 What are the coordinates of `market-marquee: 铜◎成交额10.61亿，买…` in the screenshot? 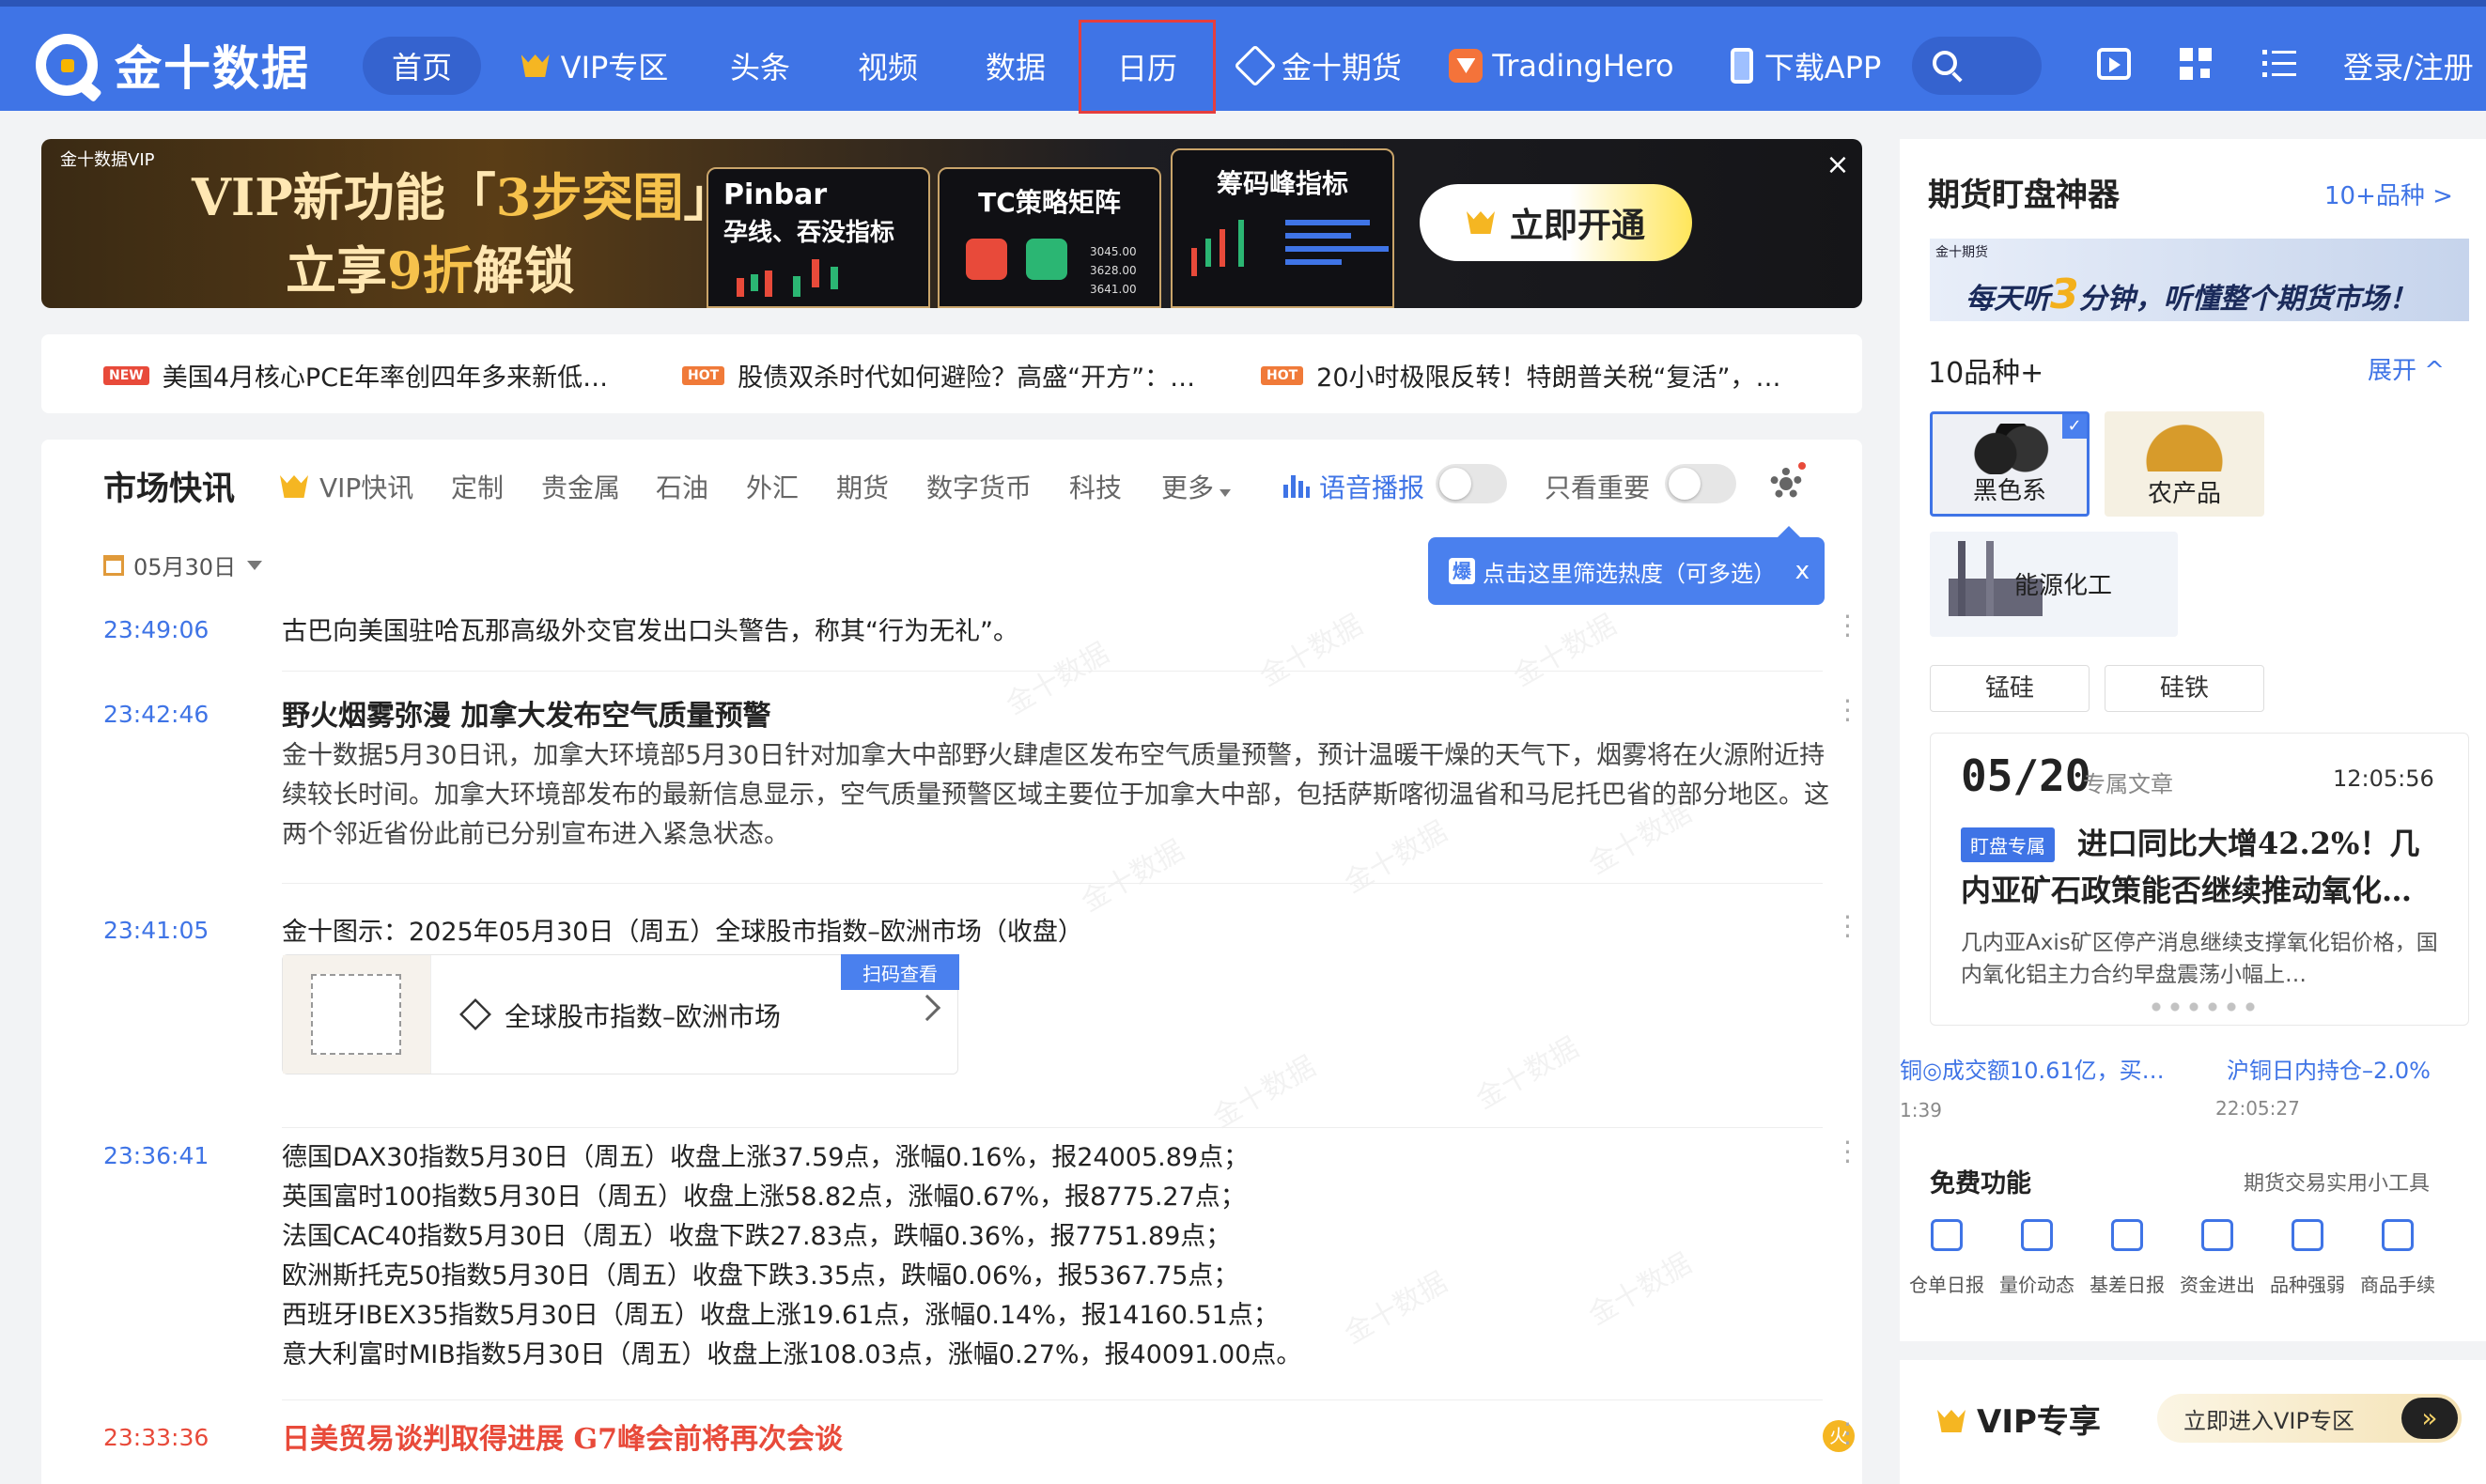 It's located at (2033, 1069).